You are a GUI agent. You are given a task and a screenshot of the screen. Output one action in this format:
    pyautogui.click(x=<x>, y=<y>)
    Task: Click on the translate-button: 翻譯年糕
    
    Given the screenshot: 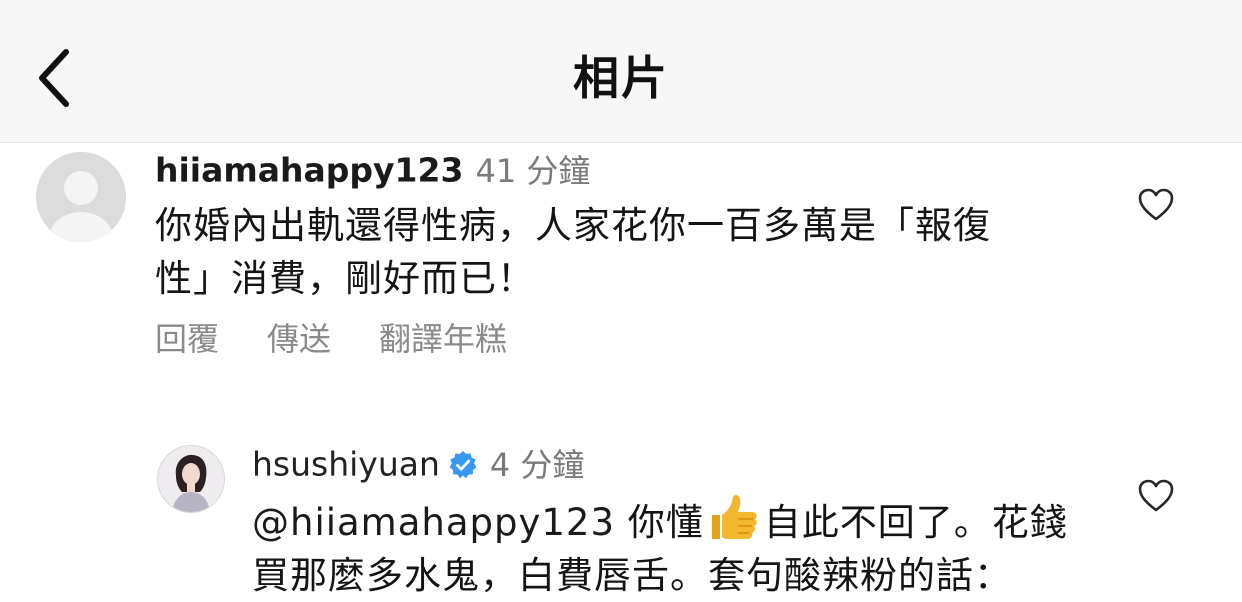 What is the action you would take?
    pyautogui.click(x=443, y=339)
    